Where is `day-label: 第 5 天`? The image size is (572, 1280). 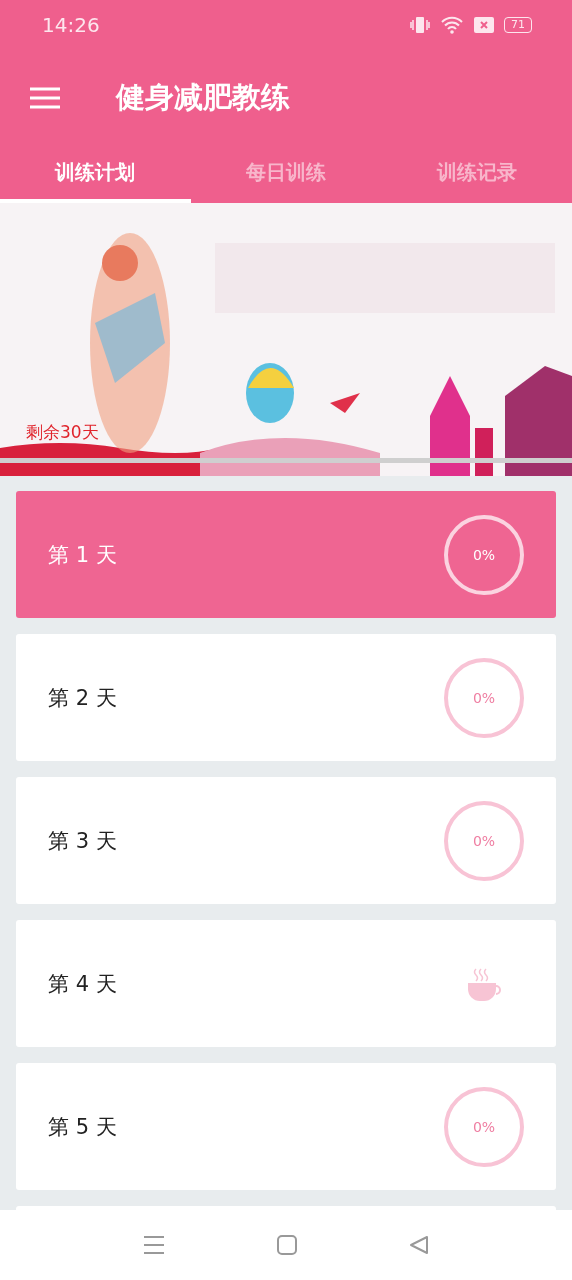 day-label: 第 5 天 is located at coordinates (82, 1127).